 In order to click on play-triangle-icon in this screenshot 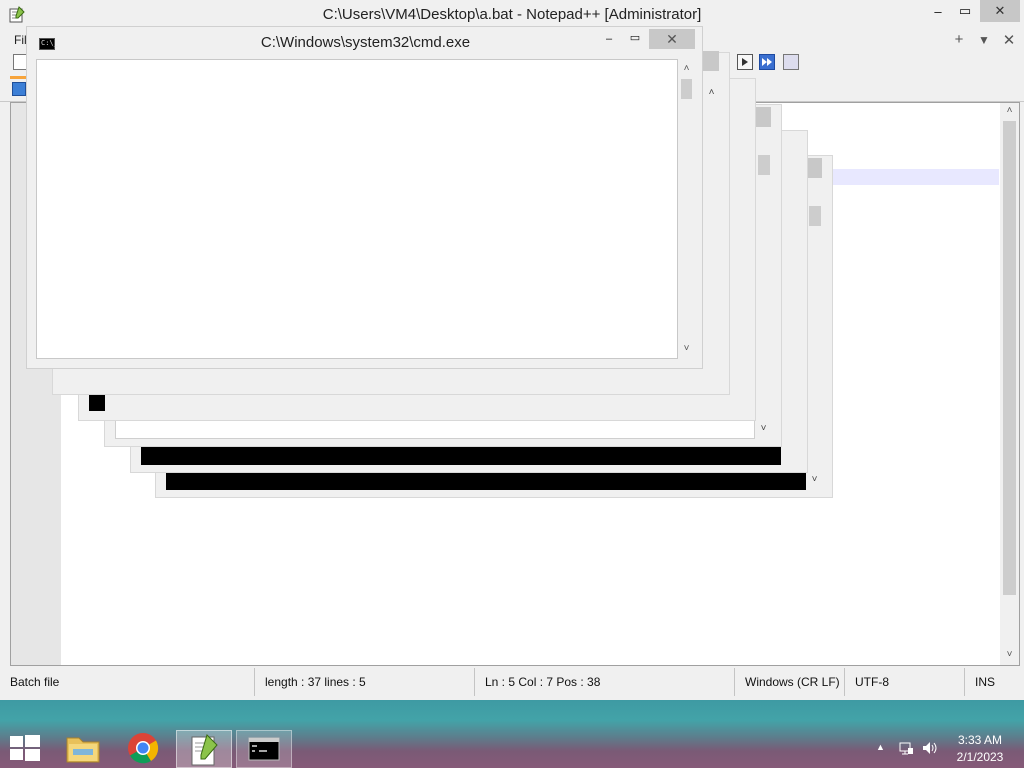, I will do `click(745, 62)`.